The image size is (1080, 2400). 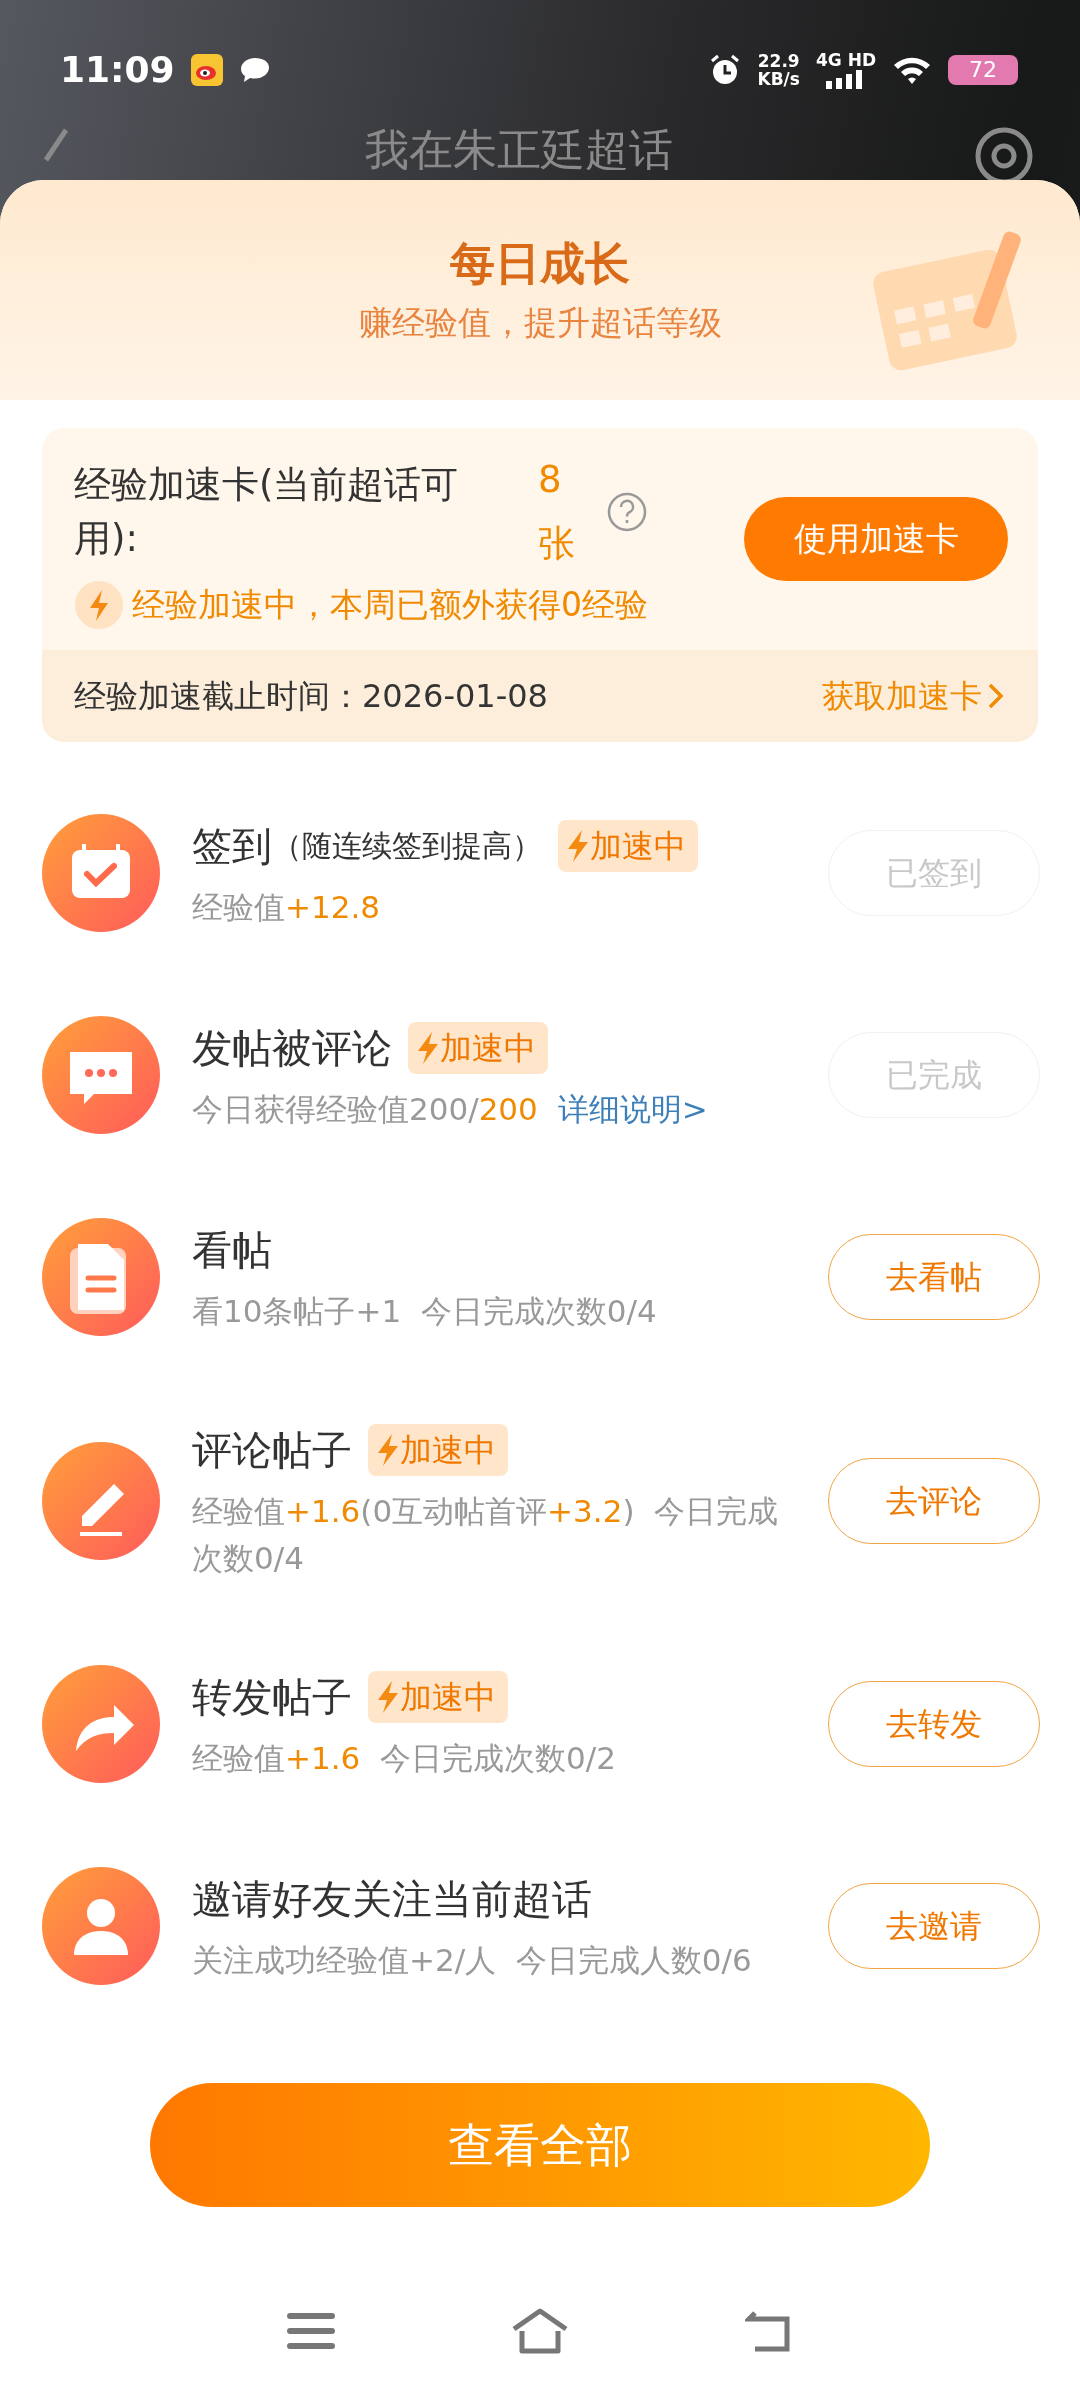 I want to click on chevron-icon, so click(x=996, y=696).